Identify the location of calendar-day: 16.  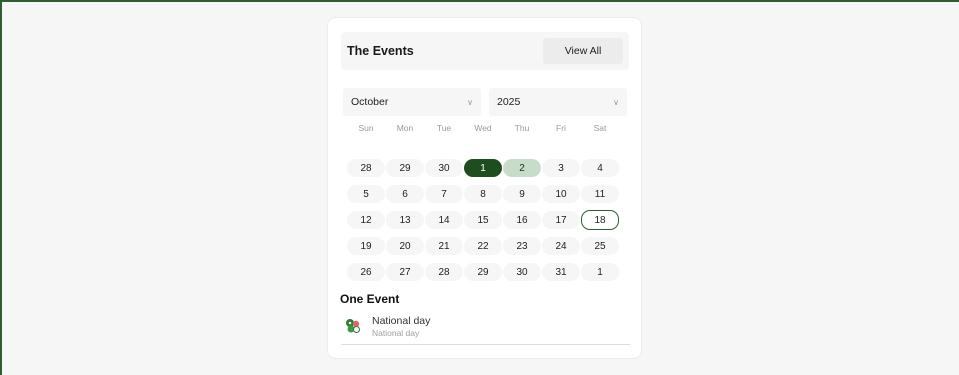
(522, 220).